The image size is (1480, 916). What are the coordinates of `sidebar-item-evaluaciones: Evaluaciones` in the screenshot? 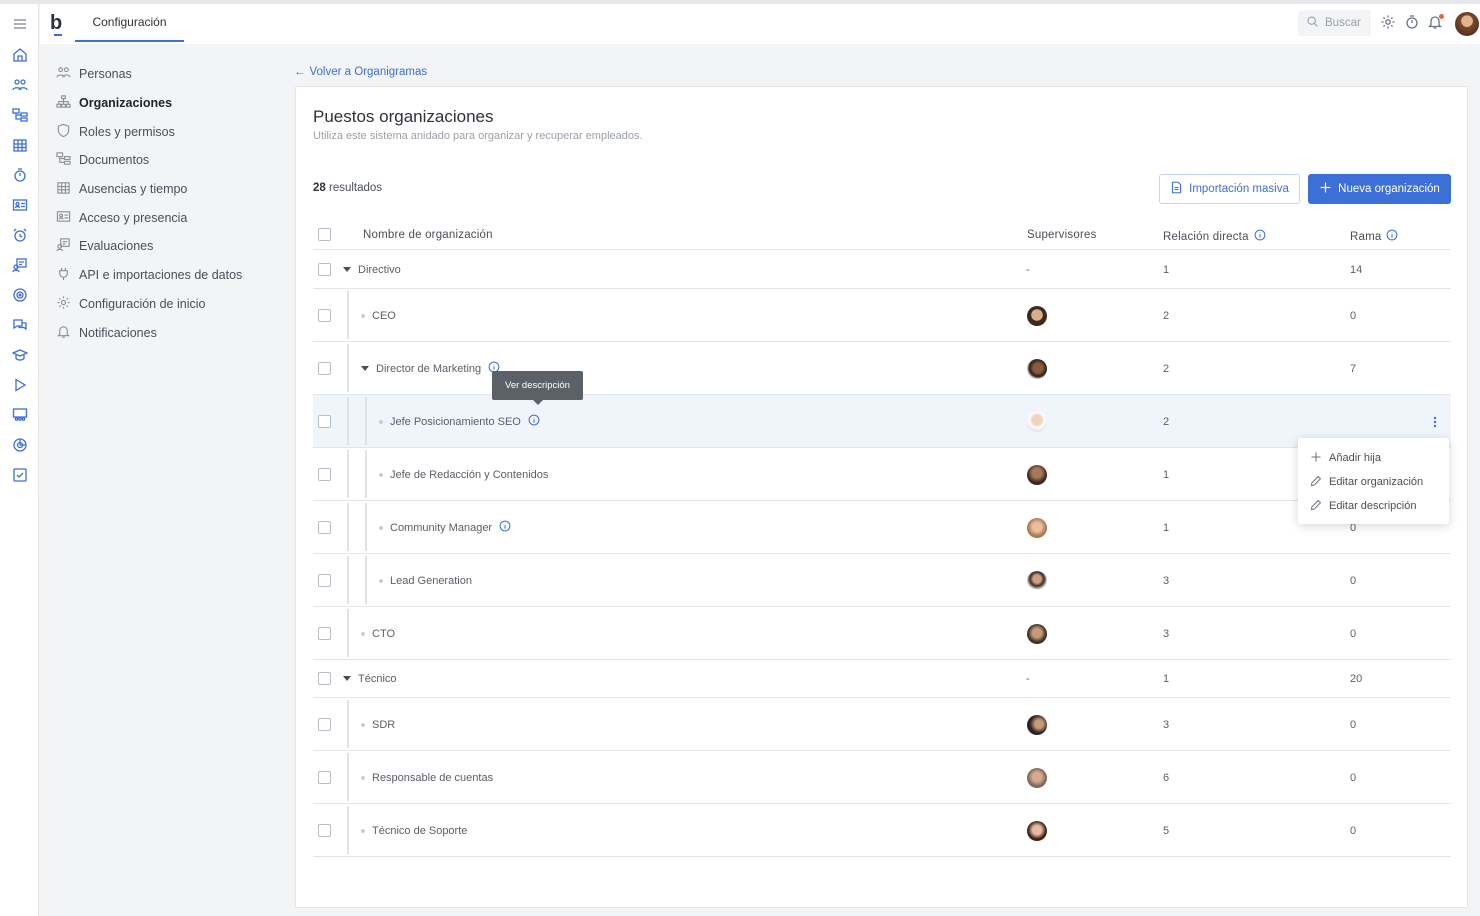 It's located at (171, 246).